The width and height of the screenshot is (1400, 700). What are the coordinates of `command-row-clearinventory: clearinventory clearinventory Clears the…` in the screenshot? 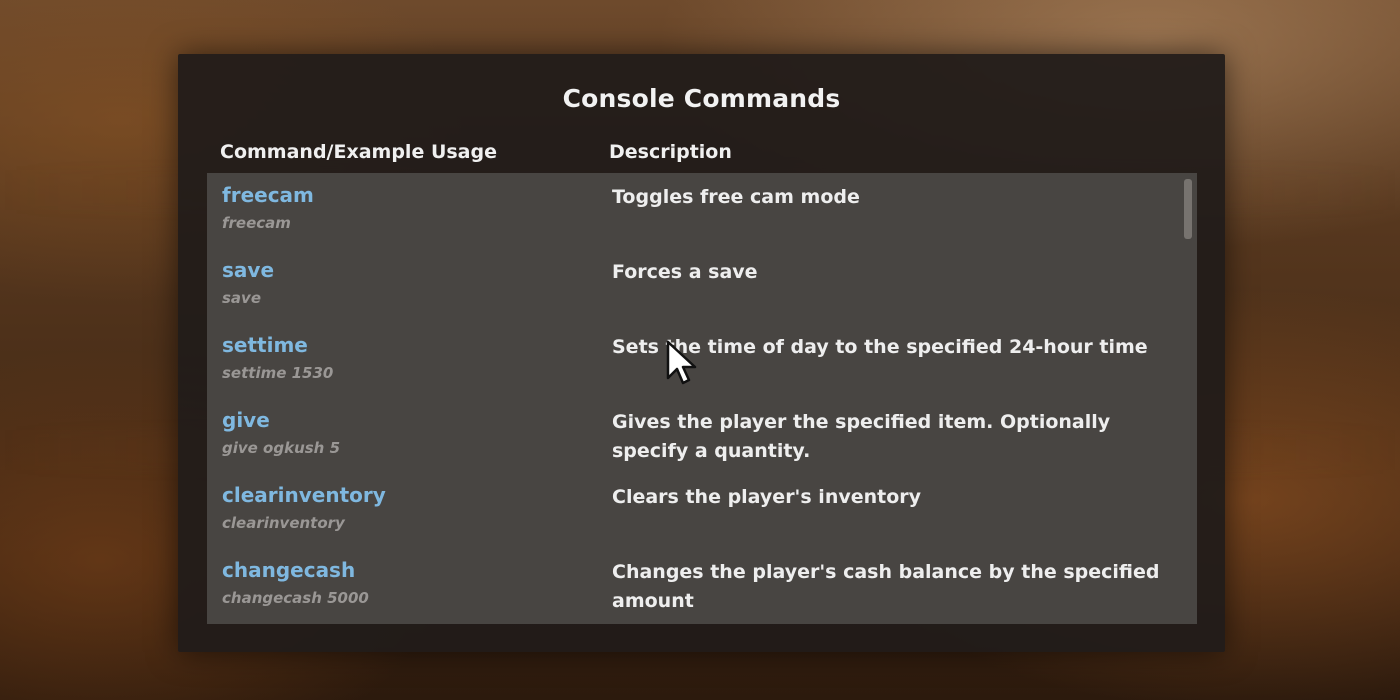 It's located at (694, 510).